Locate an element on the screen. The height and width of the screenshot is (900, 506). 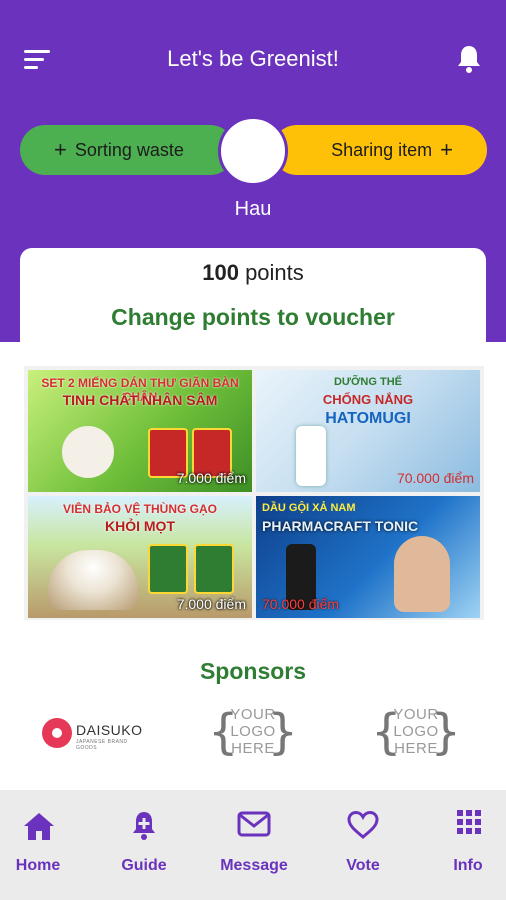
app-title: Let's be Greenist! is located at coordinates (253, 58).